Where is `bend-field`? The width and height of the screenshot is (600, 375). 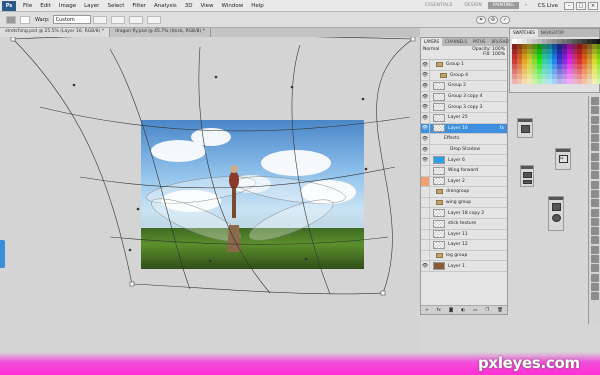 bend-field is located at coordinates (117, 19).